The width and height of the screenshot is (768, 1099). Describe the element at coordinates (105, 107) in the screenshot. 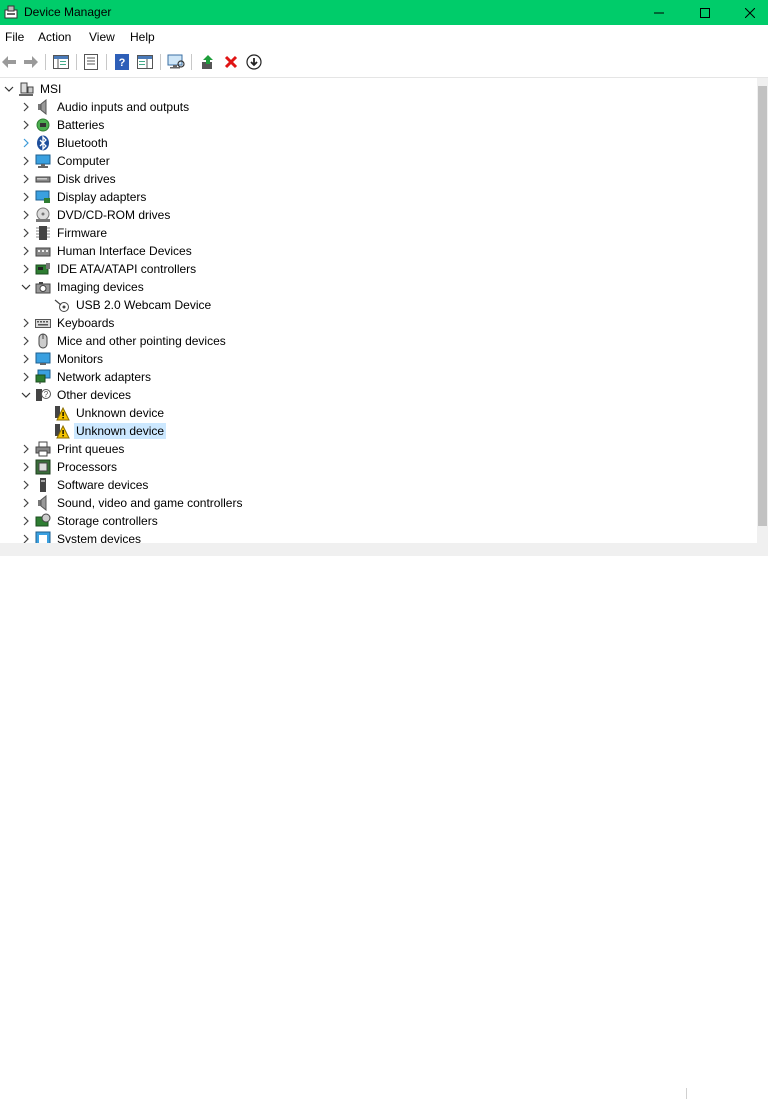

I see `tree-item-audio: Audio inputs and outputs` at that location.